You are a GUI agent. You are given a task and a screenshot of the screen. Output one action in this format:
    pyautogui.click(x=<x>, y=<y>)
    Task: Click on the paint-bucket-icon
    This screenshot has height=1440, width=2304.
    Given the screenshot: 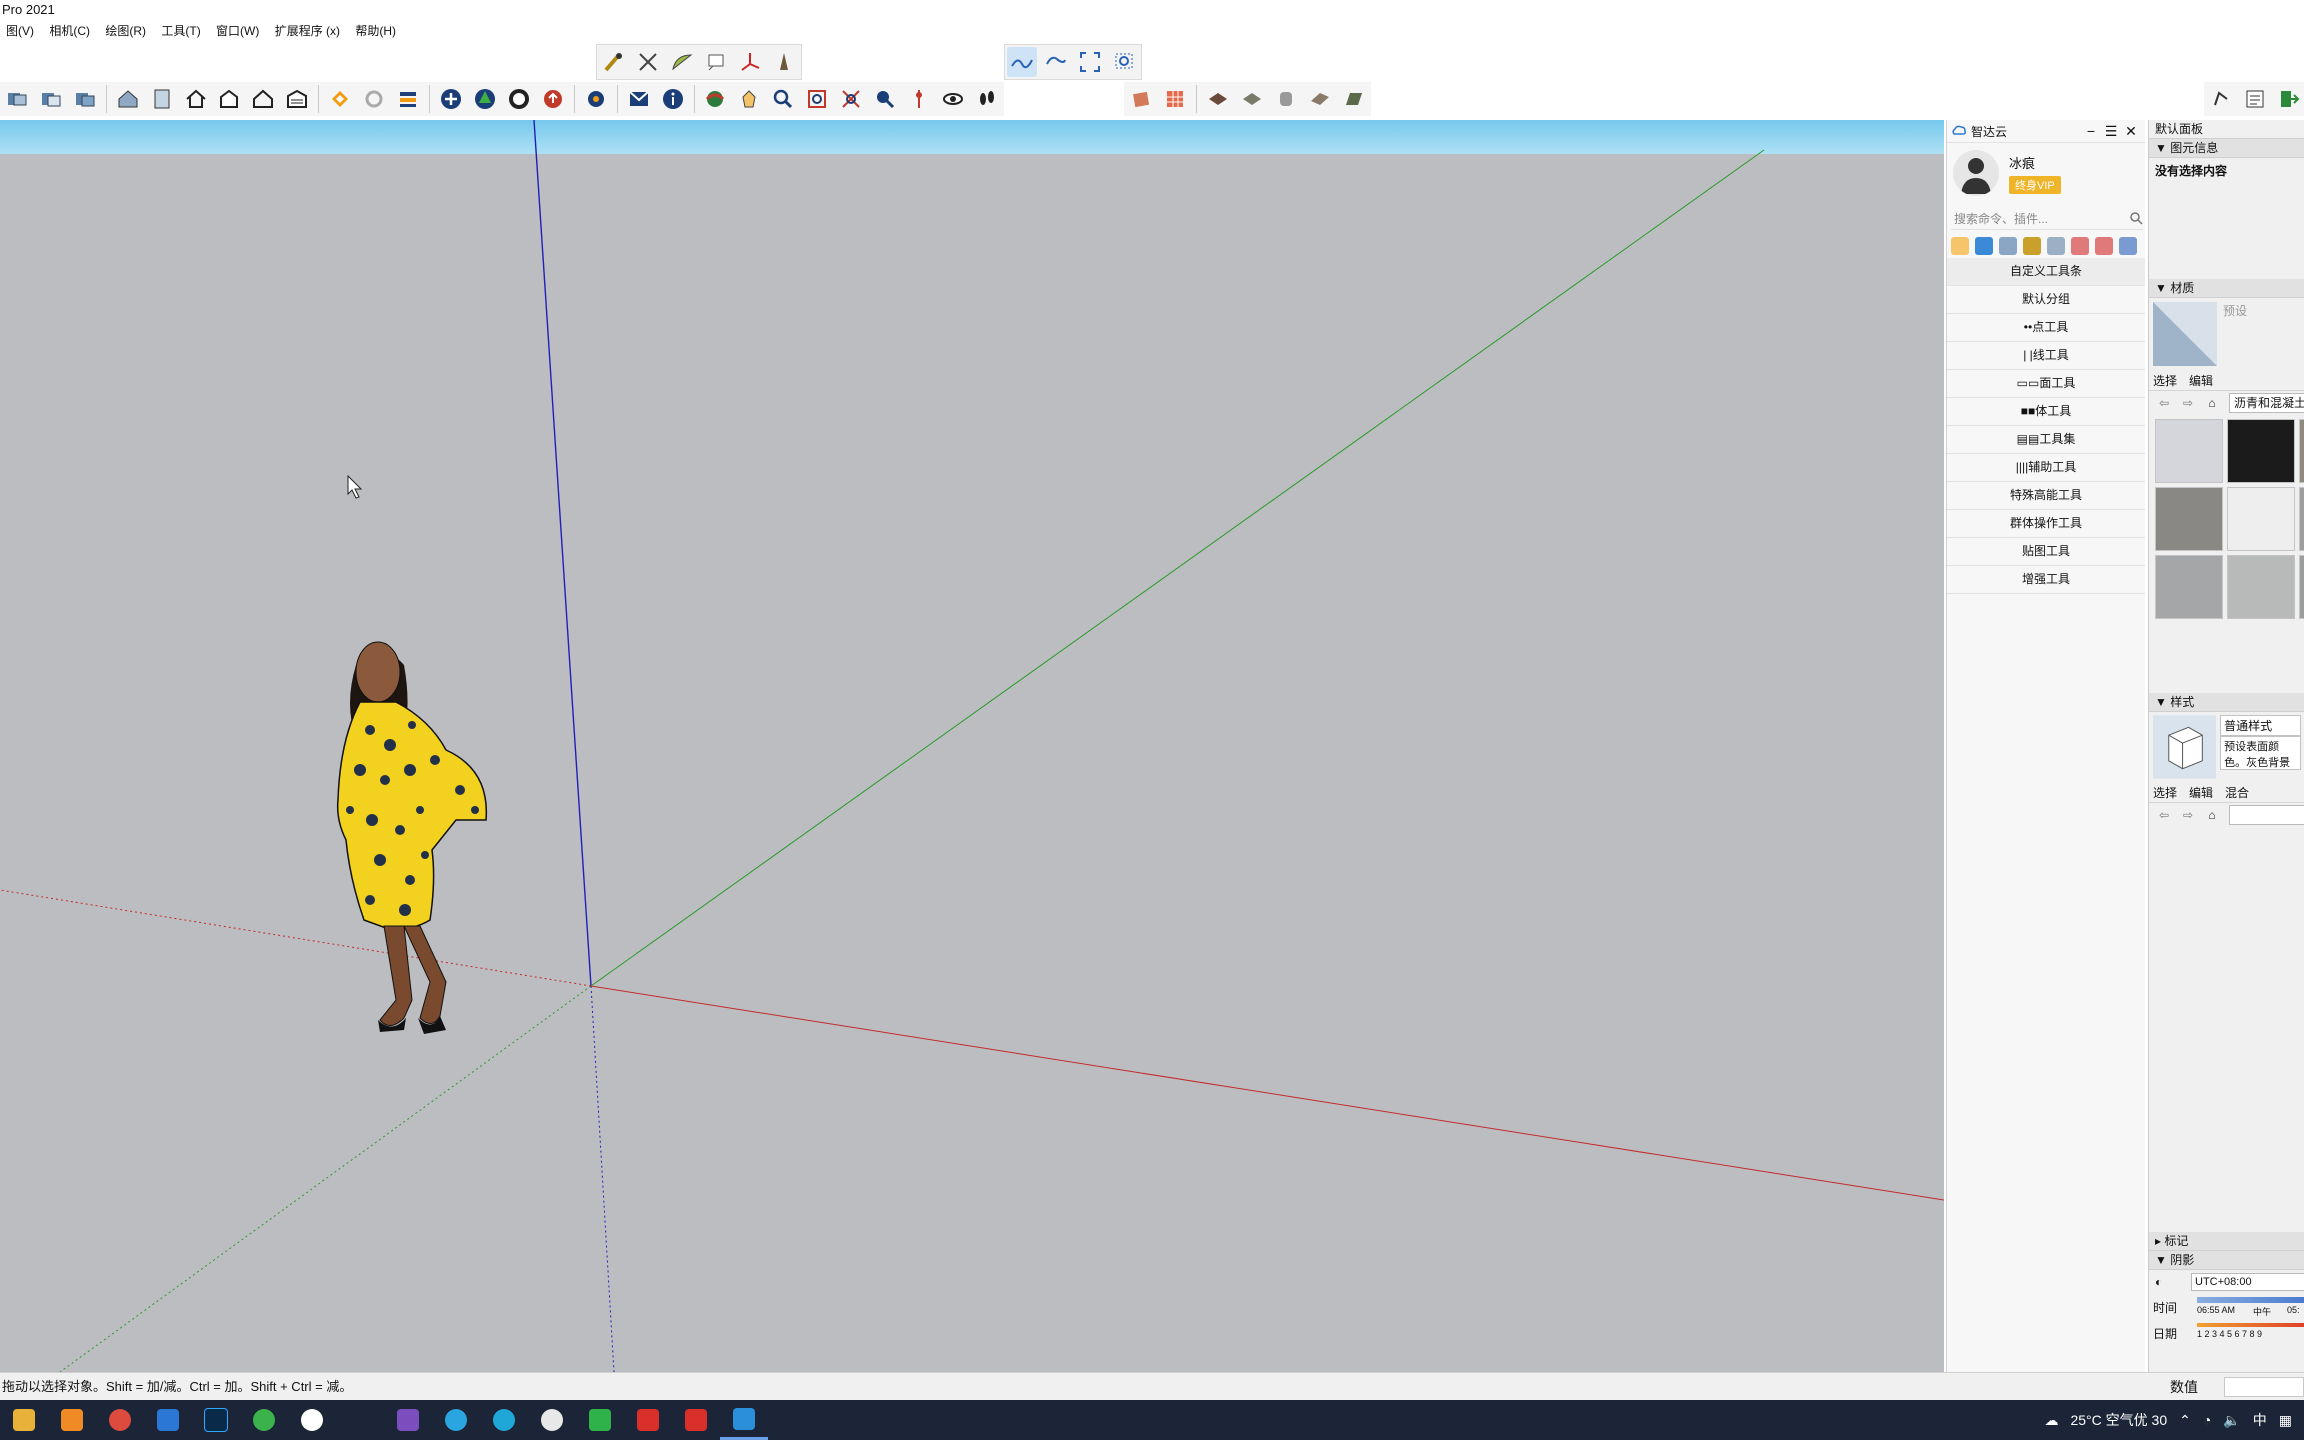 What is the action you would take?
    pyautogui.click(x=1141, y=99)
    